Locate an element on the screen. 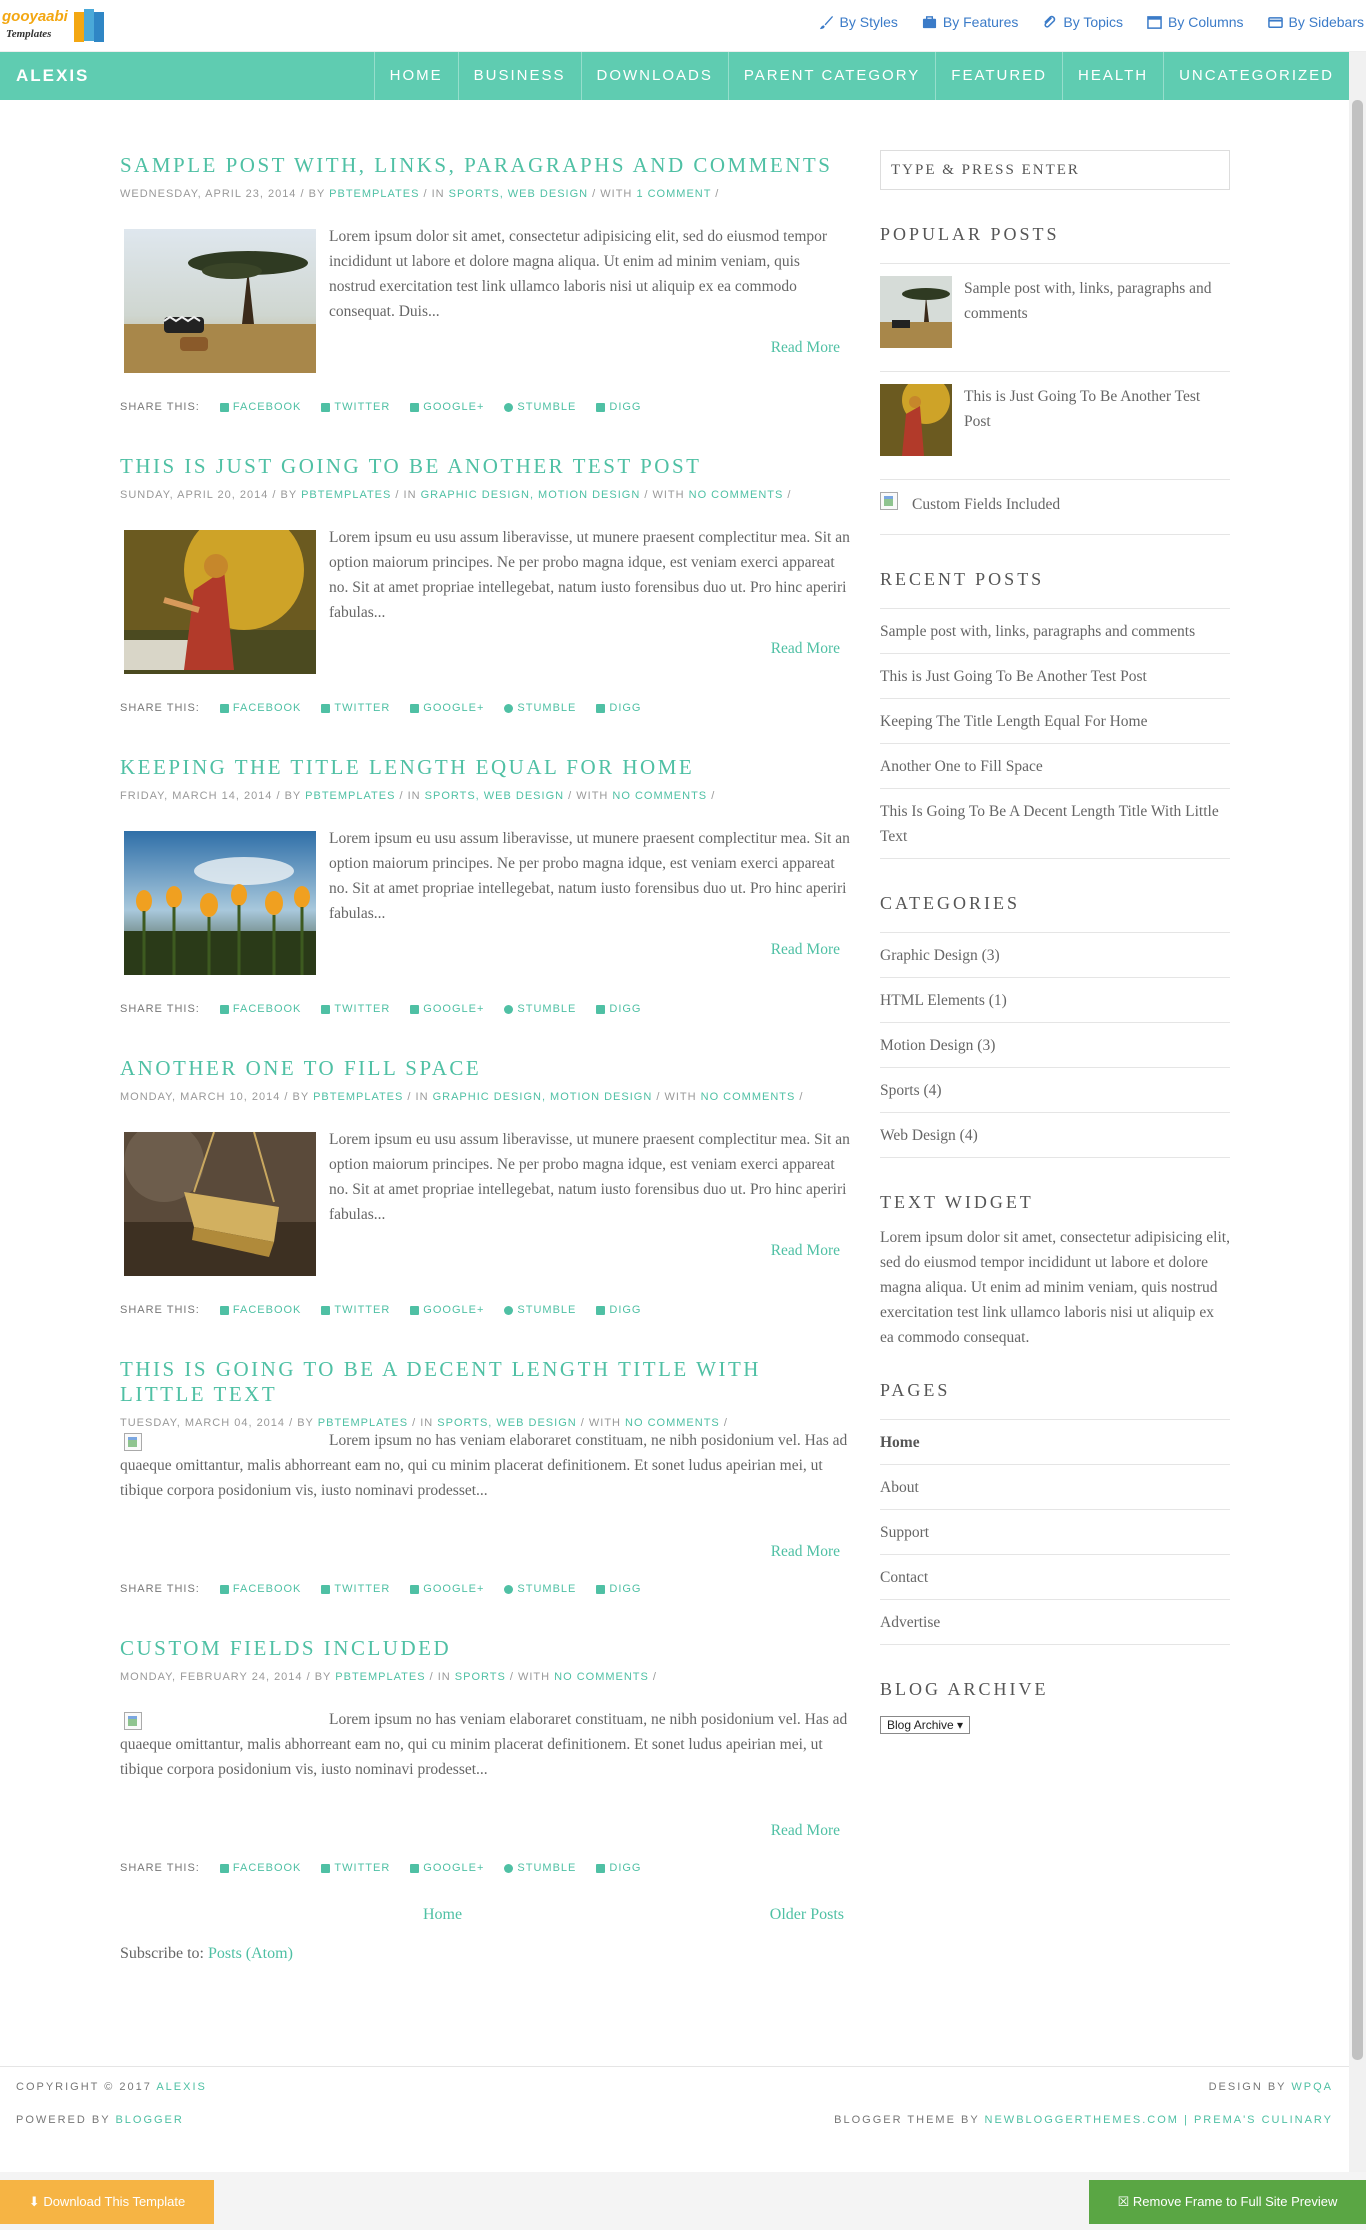 The width and height of the screenshot is (1366, 2230). page-link-support: Support is located at coordinates (1055, 1532).